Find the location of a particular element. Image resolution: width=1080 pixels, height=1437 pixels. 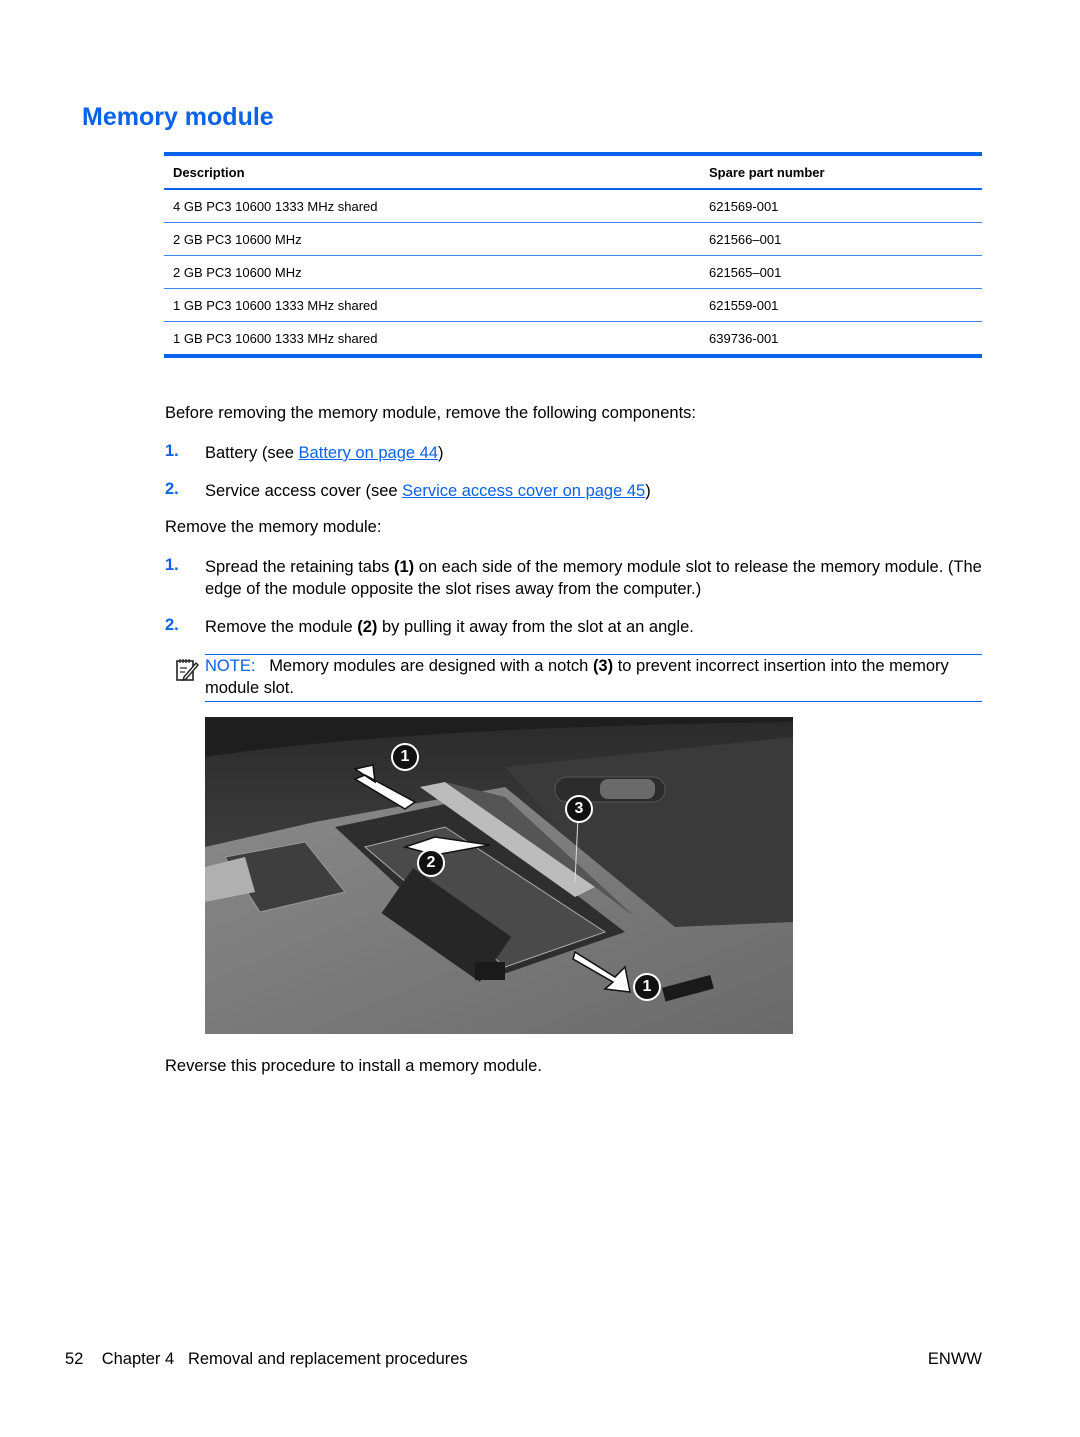

table-row: 2 GB PC3 10600 MHz 621565–001 is located at coordinates (573, 272).